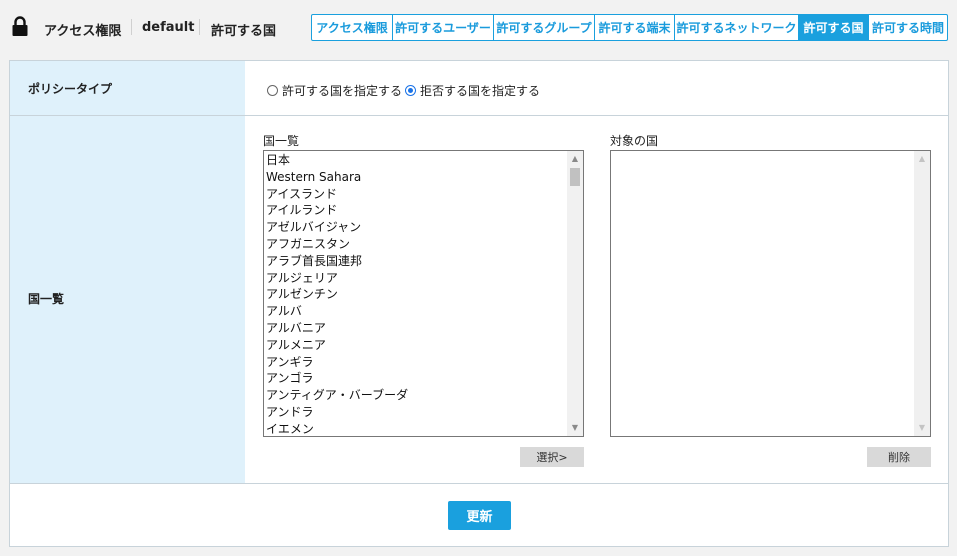 Image resolution: width=957 pixels, height=556 pixels. I want to click on tab-access: アクセス権限, so click(352, 27).